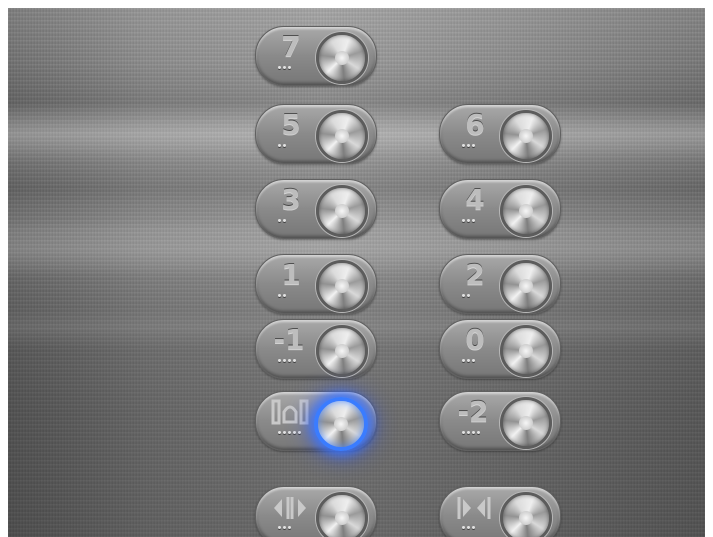 This screenshot has height=537, width=713. I want to click on alarm-button, so click(316, 421).